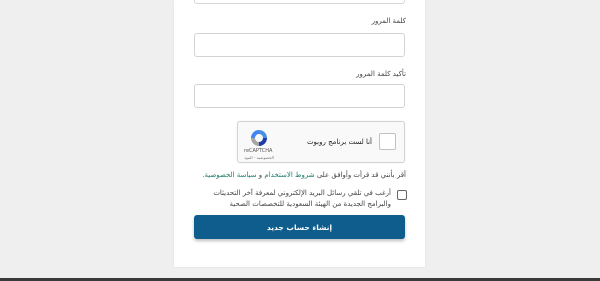 The height and width of the screenshot is (281, 600). What do you see at coordinates (260, 175) in the screenshot?
I see `agree-and: و` at bounding box center [260, 175].